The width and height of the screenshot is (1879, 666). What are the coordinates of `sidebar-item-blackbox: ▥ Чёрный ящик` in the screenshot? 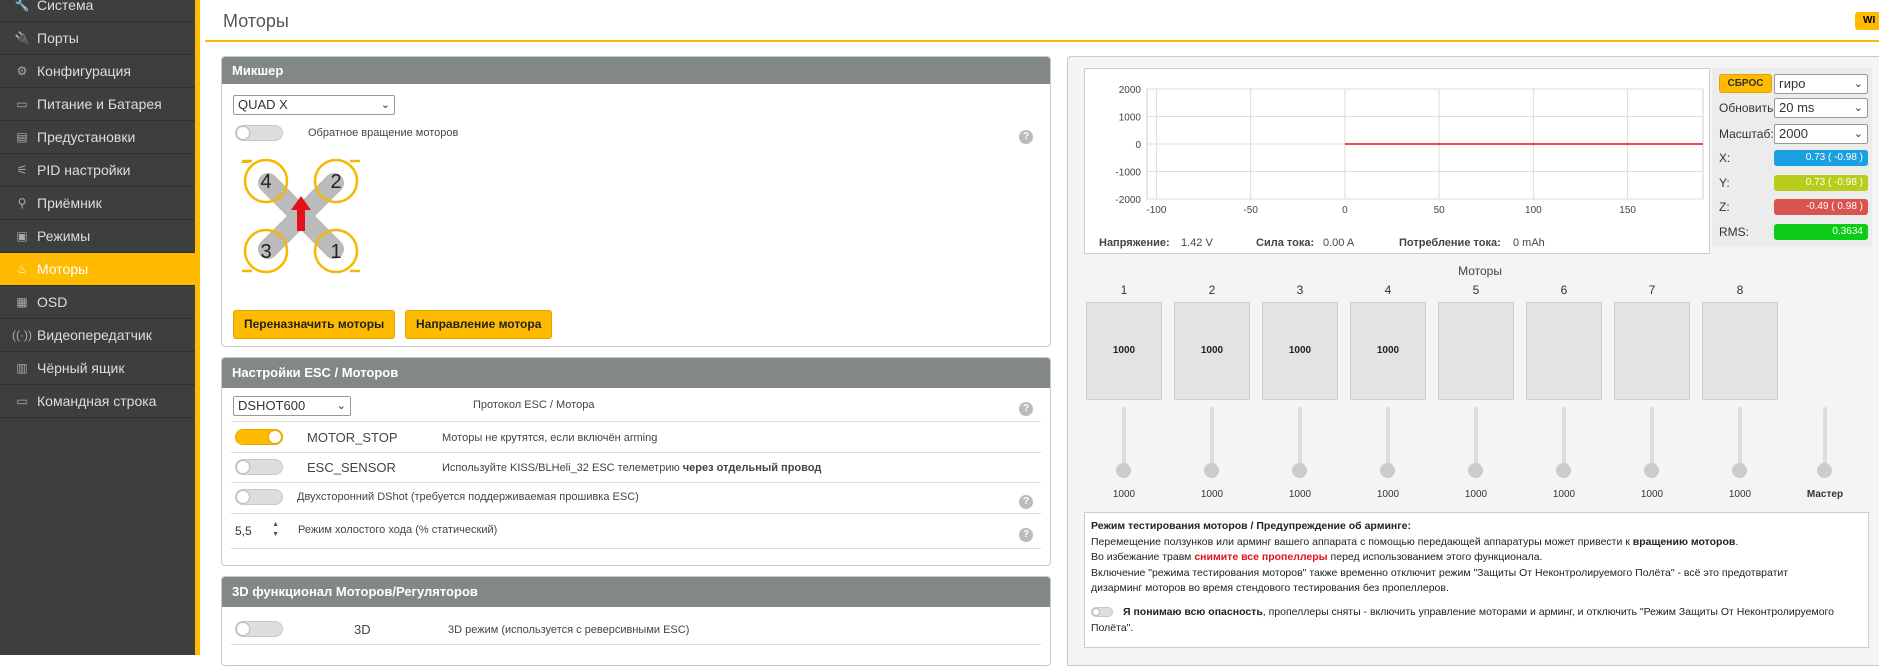 It's located at (97, 368).